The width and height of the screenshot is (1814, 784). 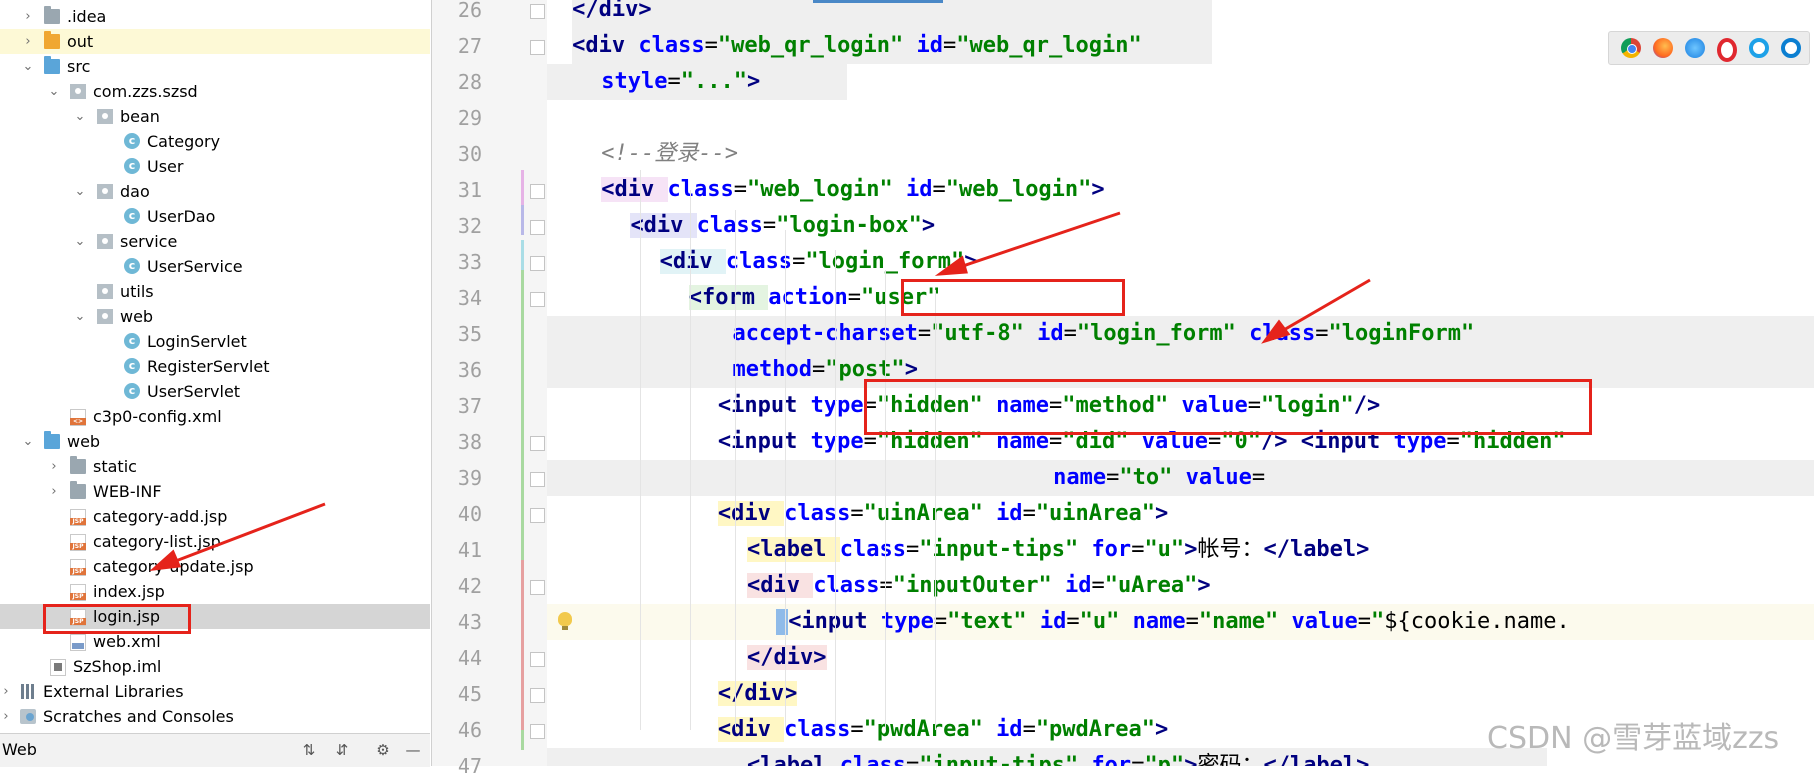 What do you see at coordinates (469, 118) in the screenshot?
I see `line-number: 29` at bounding box center [469, 118].